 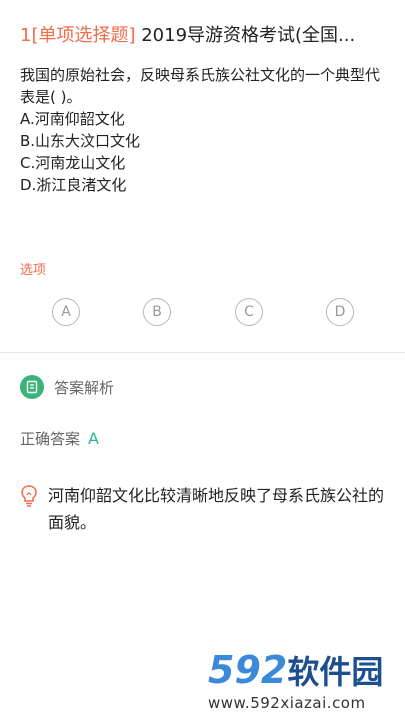 What do you see at coordinates (29, 496) in the screenshot?
I see `lightbulb-icon` at bounding box center [29, 496].